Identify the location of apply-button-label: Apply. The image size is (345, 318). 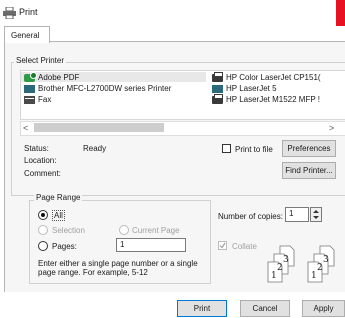
(323, 308).